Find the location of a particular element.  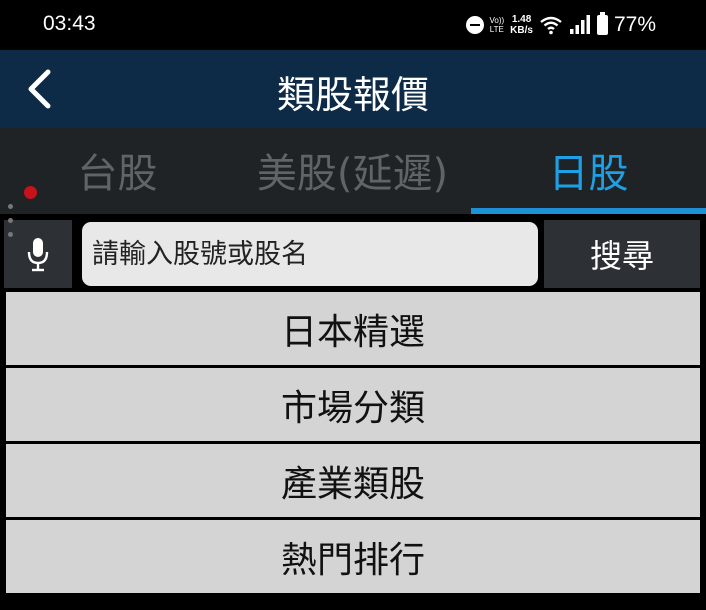

tab-japan-stocks: 日股 is located at coordinates (588, 171).